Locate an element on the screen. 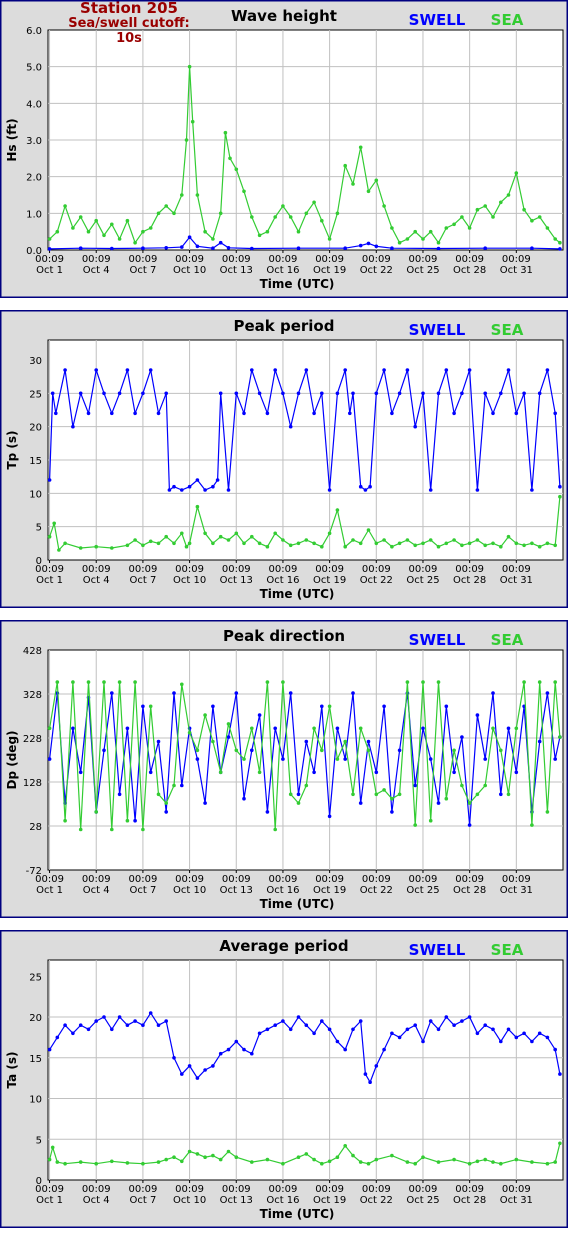 This screenshot has width=570, height=1240. y-tick-label: 20 is located at coordinates (35, 428).